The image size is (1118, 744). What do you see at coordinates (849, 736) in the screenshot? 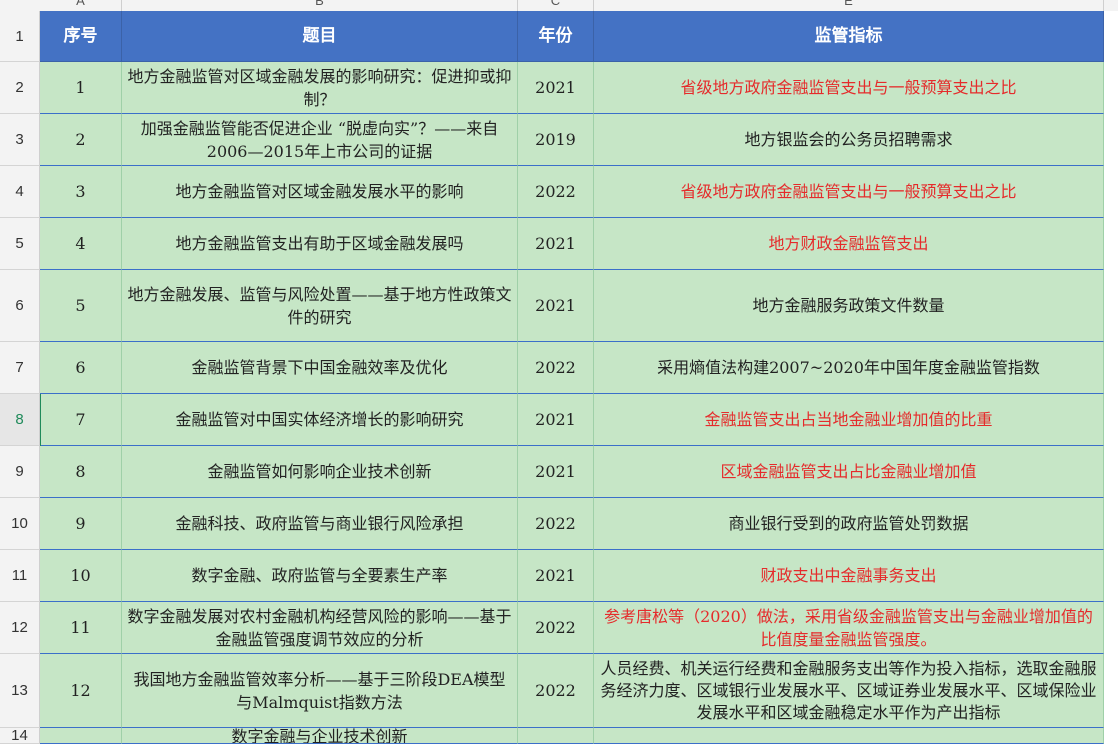
I see `cell-indicator` at bounding box center [849, 736].